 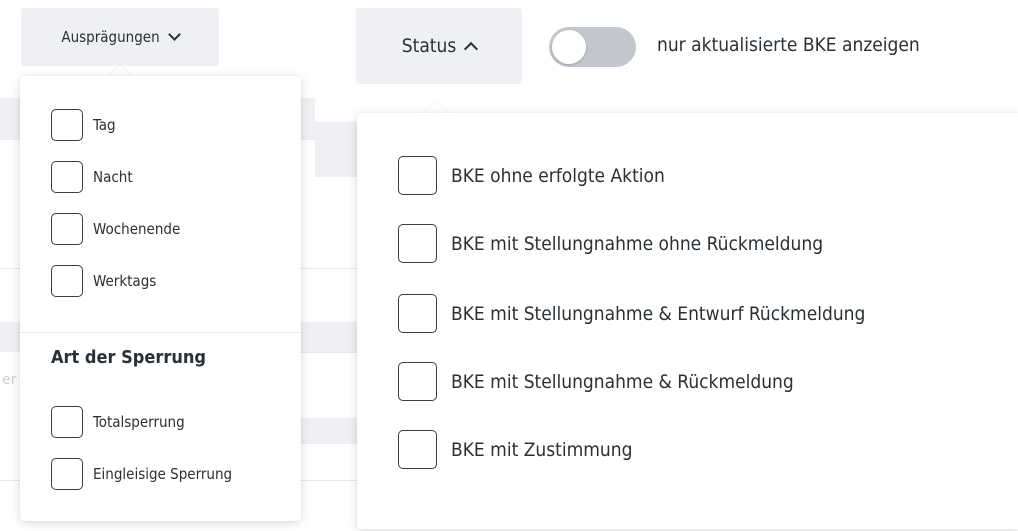 What do you see at coordinates (104, 125) in the screenshot?
I see `option-label: Tag` at bounding box center [104, 125].